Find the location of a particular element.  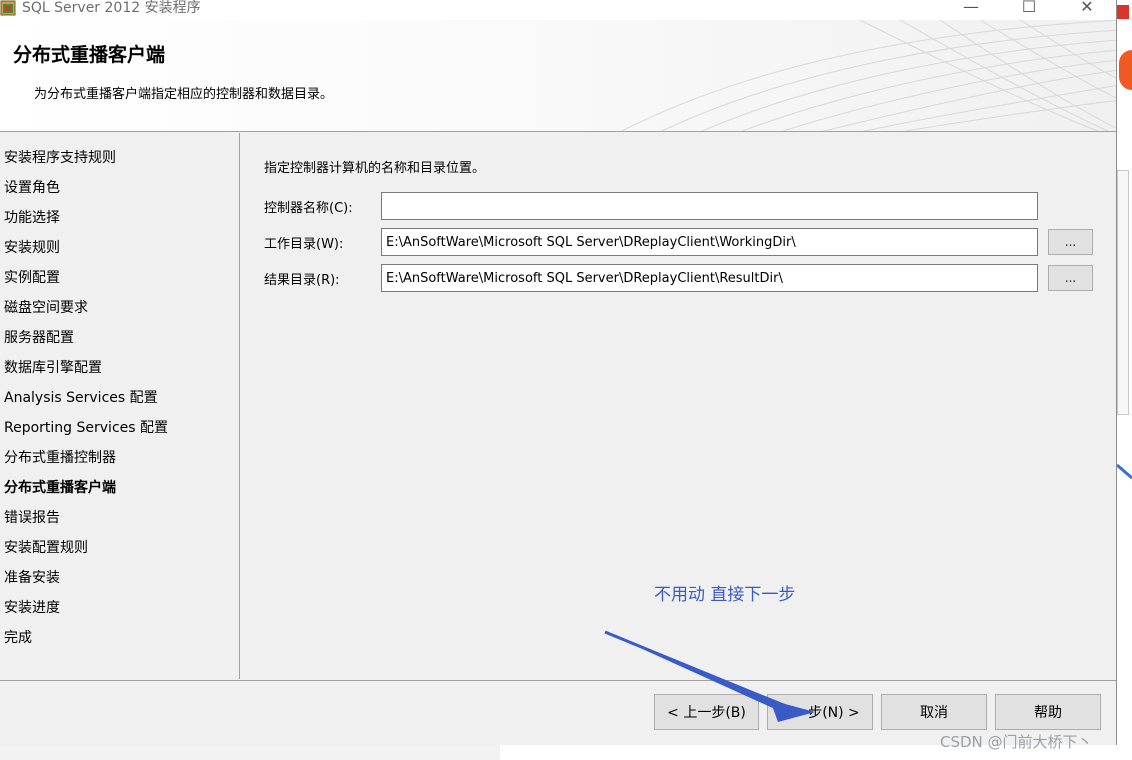

working-dir-label: 工作目录(W): is located at coordinates (304, 244).